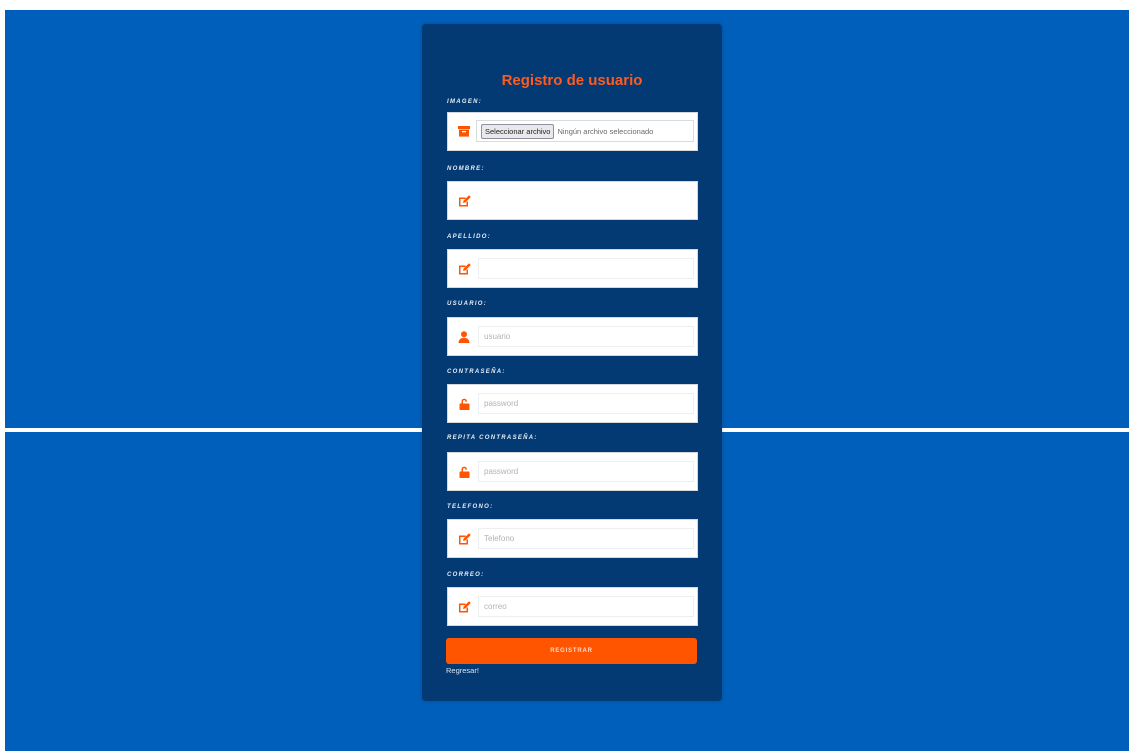  I want to click on usuario-input, so click(586, 336).